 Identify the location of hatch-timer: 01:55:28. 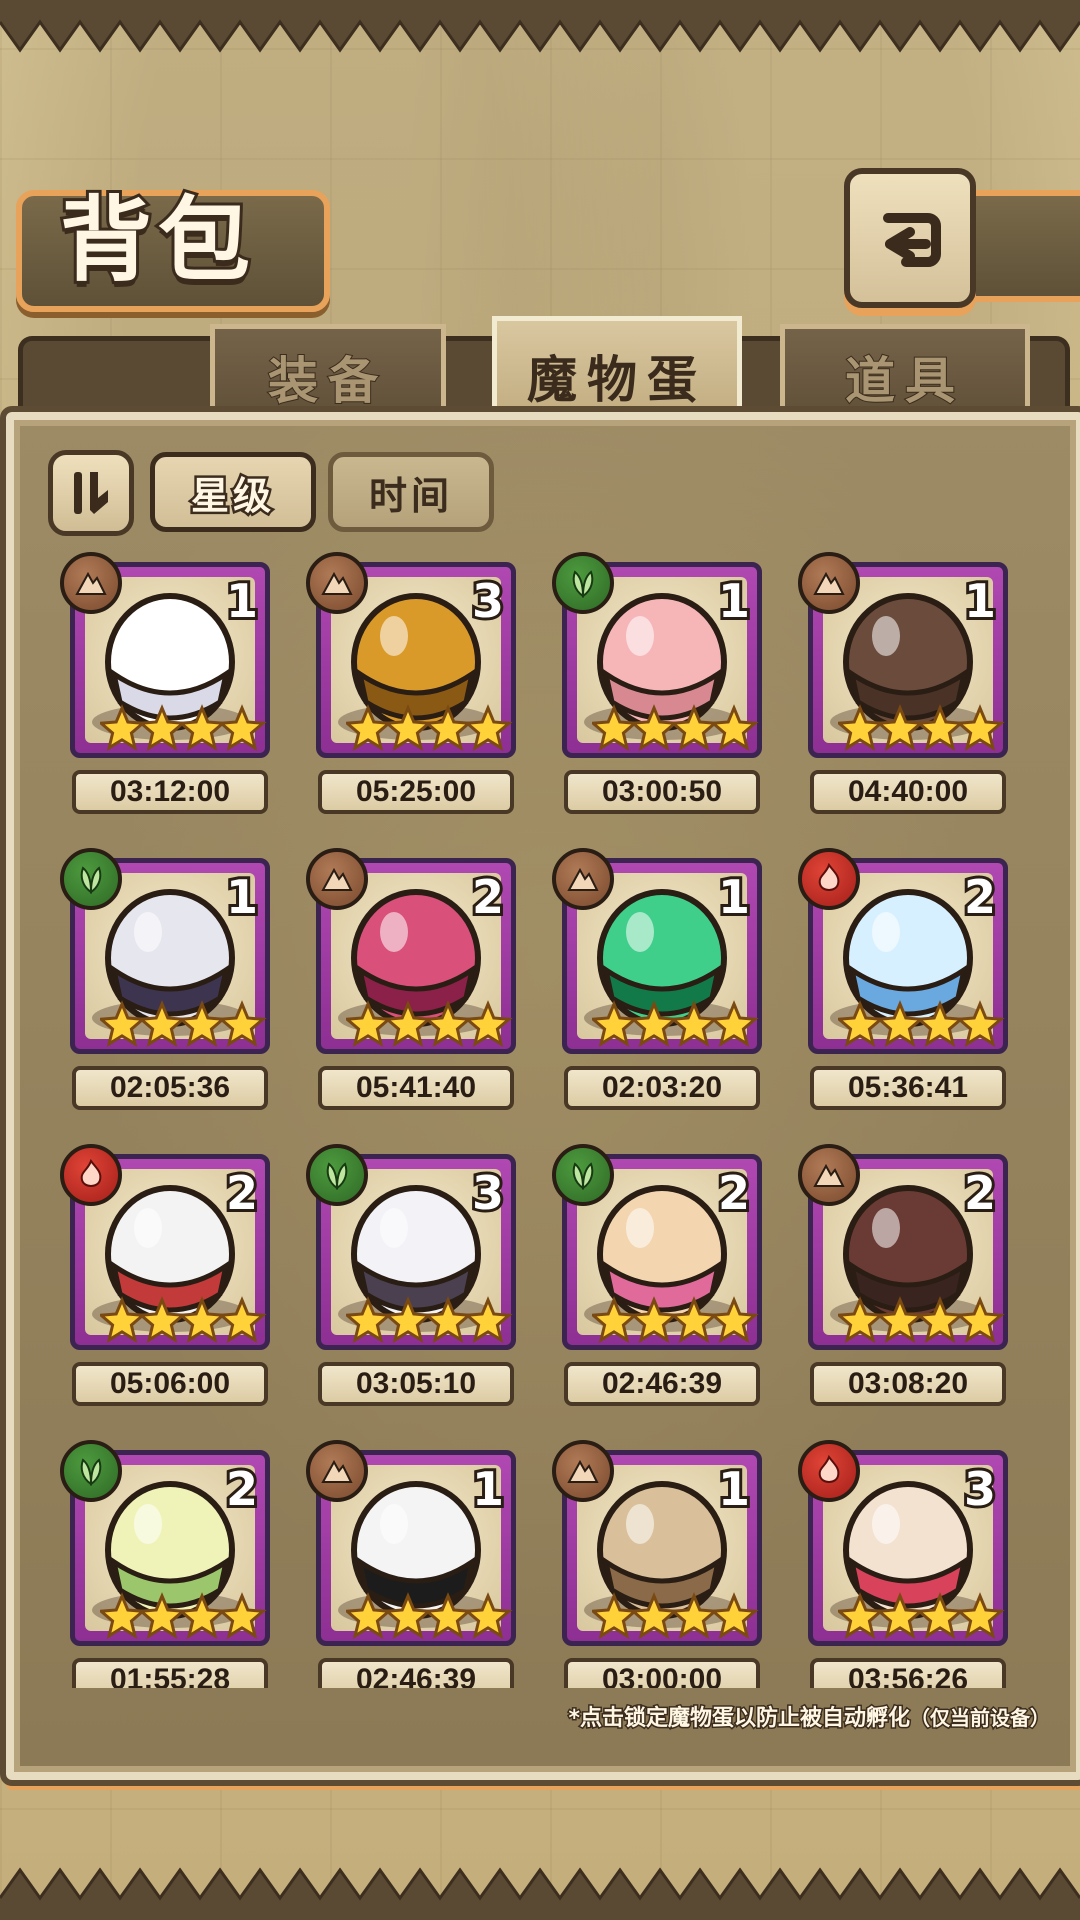
(170, 1673).